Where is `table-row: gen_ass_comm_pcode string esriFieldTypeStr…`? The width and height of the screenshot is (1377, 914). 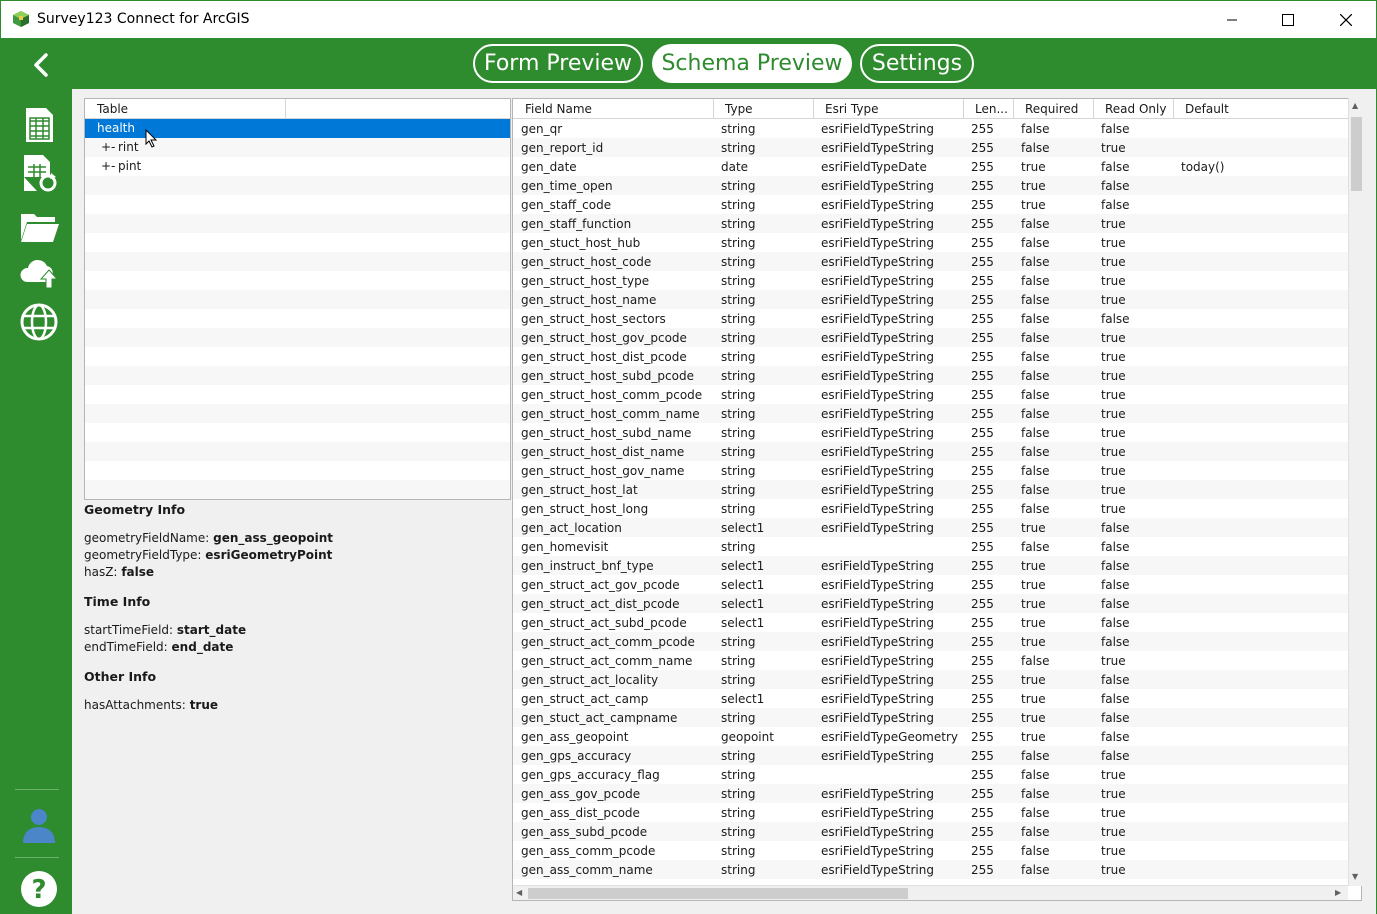 table-row: gen_ass_comm_pcode string esriFieldTypeStr… is located at coordinates (930, 850).